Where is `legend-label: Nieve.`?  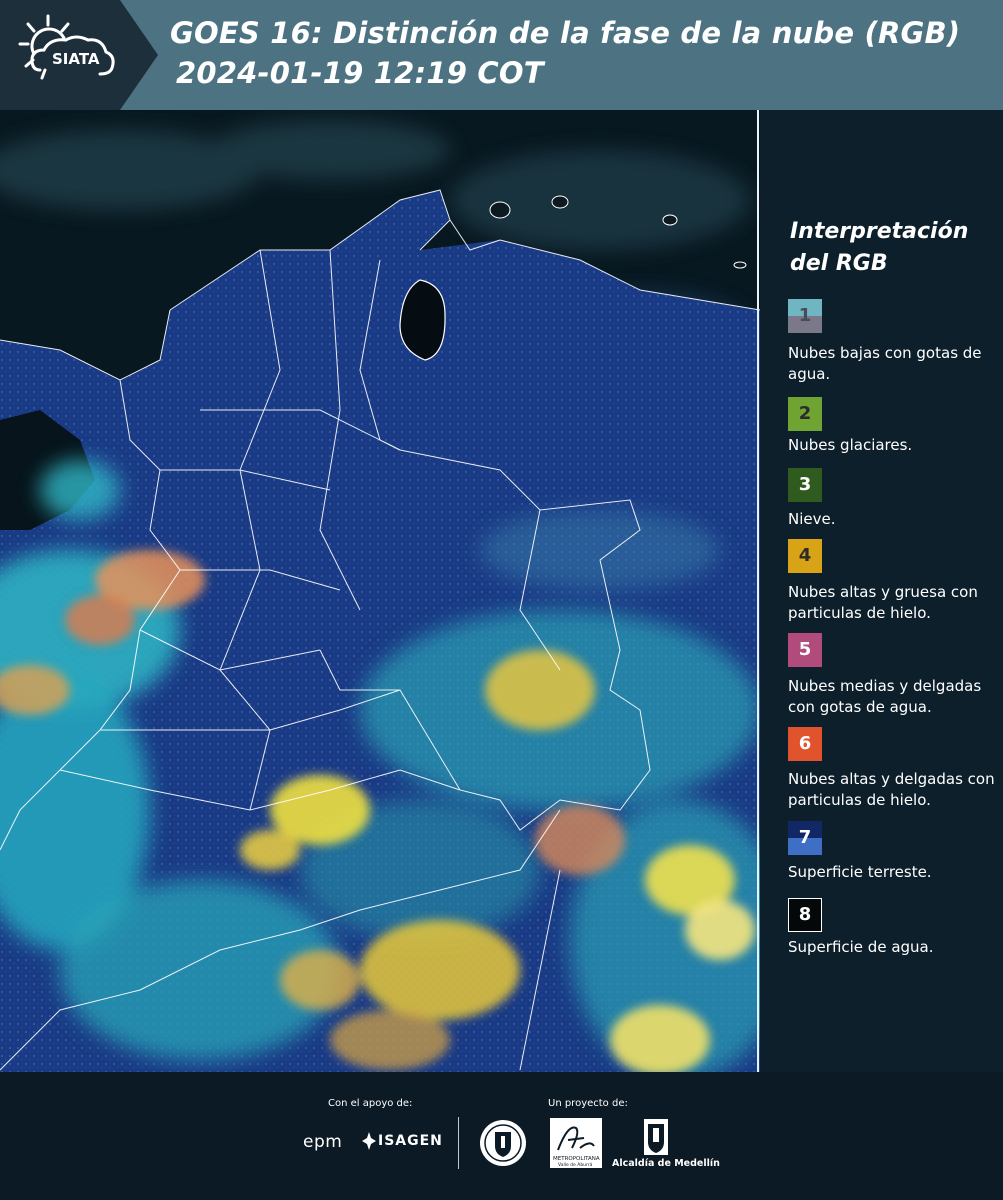 legend-label: Nieve. is located at coordinates (812, 519).